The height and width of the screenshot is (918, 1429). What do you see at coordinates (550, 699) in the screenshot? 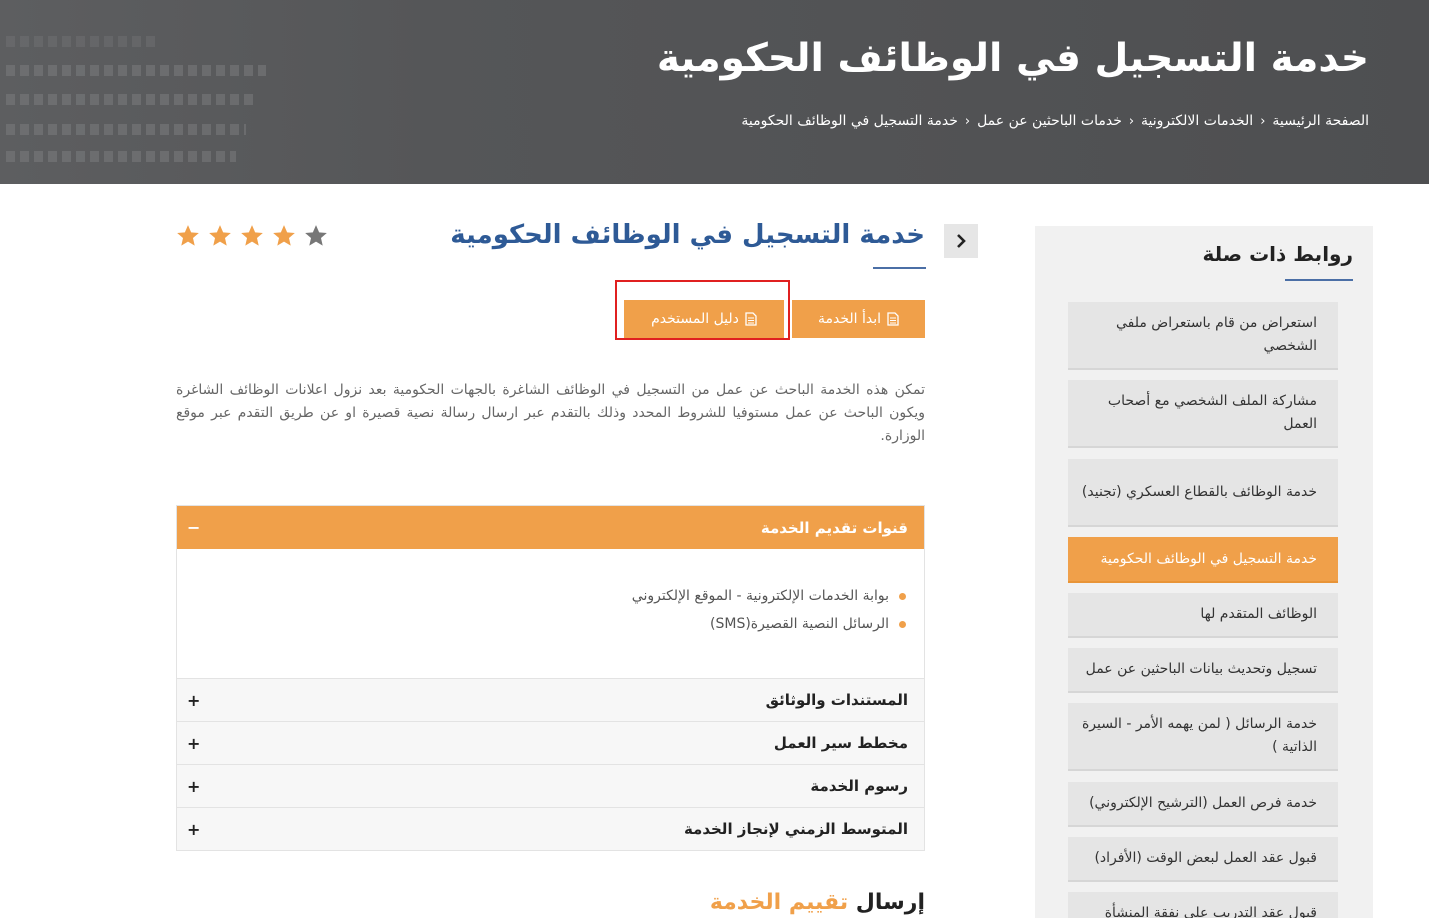
I see `accordion-header-documents: المستندات والوثائق +` at bounding box center [550, 699].